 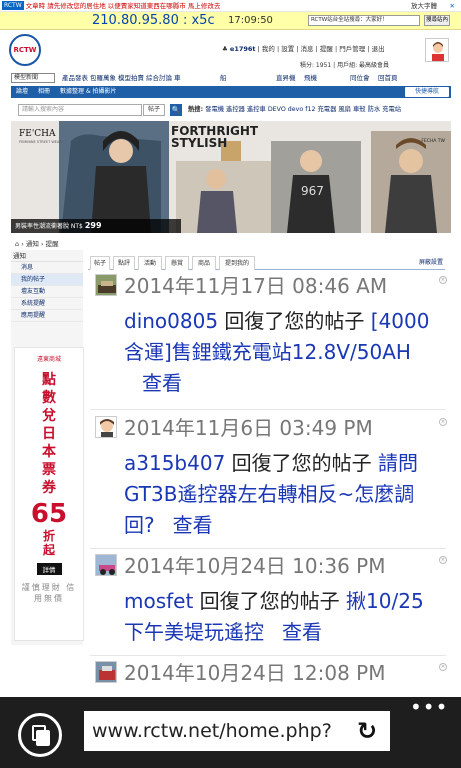 I want to click on tab-goods: 商品, so click(x=204, y=263).